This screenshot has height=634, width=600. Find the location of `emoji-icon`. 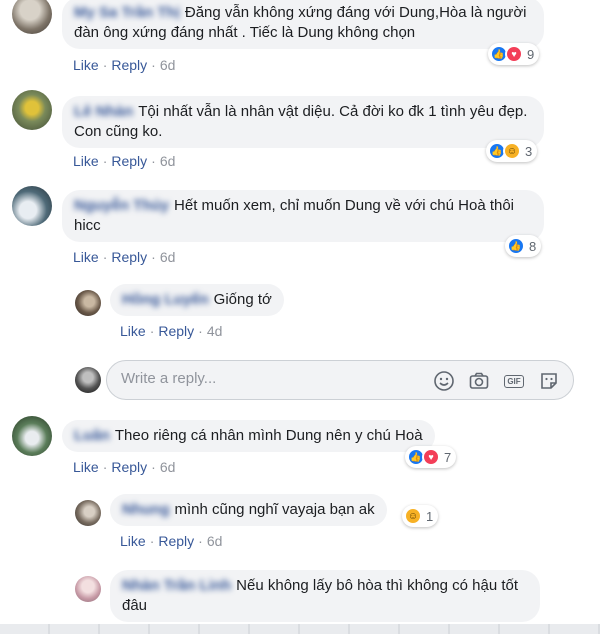

emoji-icon is located at coordinates (444, 381).